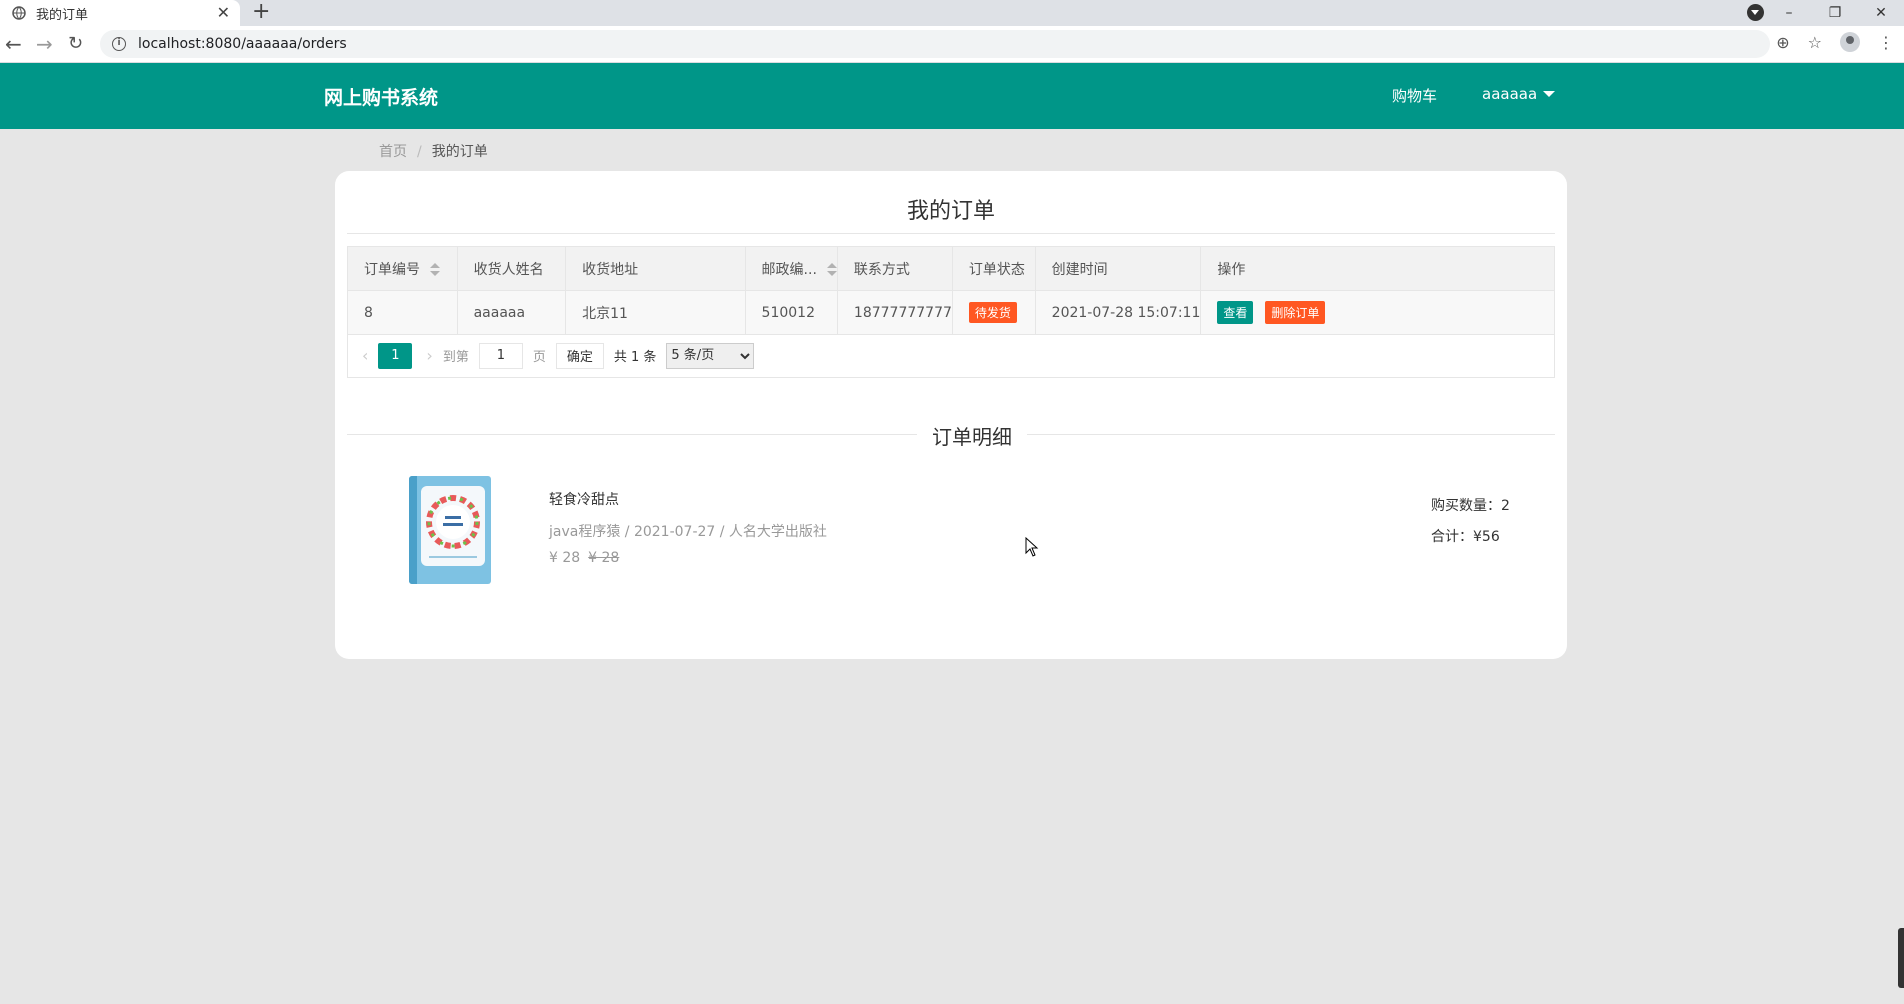 The height and width of the screenshot is (1004, 1904). I want to click on col-order-id: 订单编号, so click(402, 268).